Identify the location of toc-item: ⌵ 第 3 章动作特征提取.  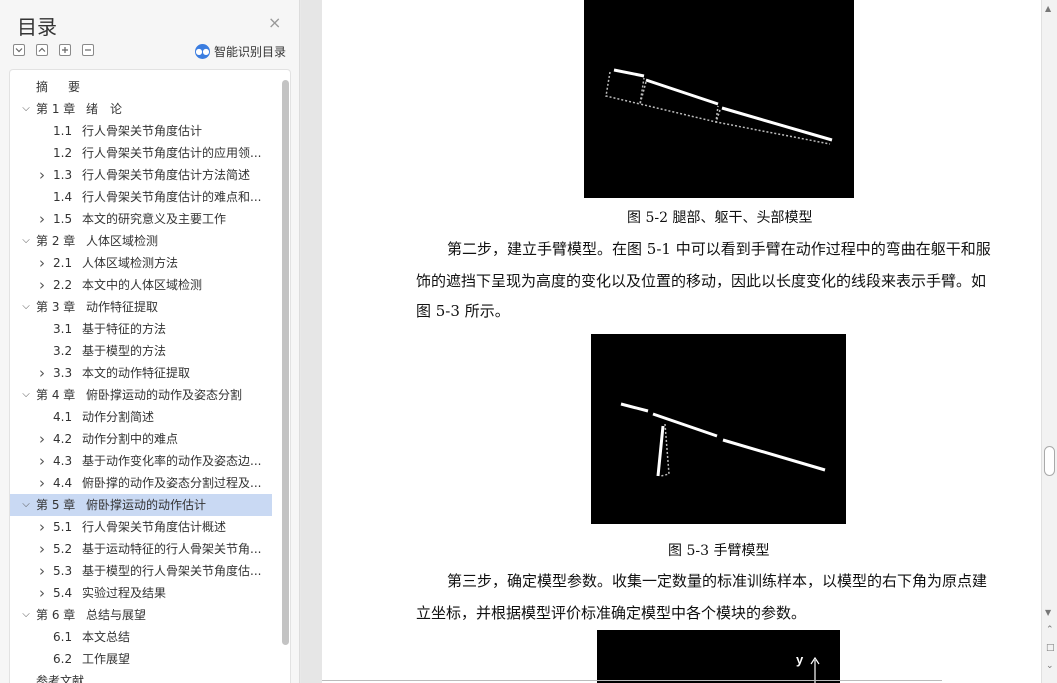
(141, 307).